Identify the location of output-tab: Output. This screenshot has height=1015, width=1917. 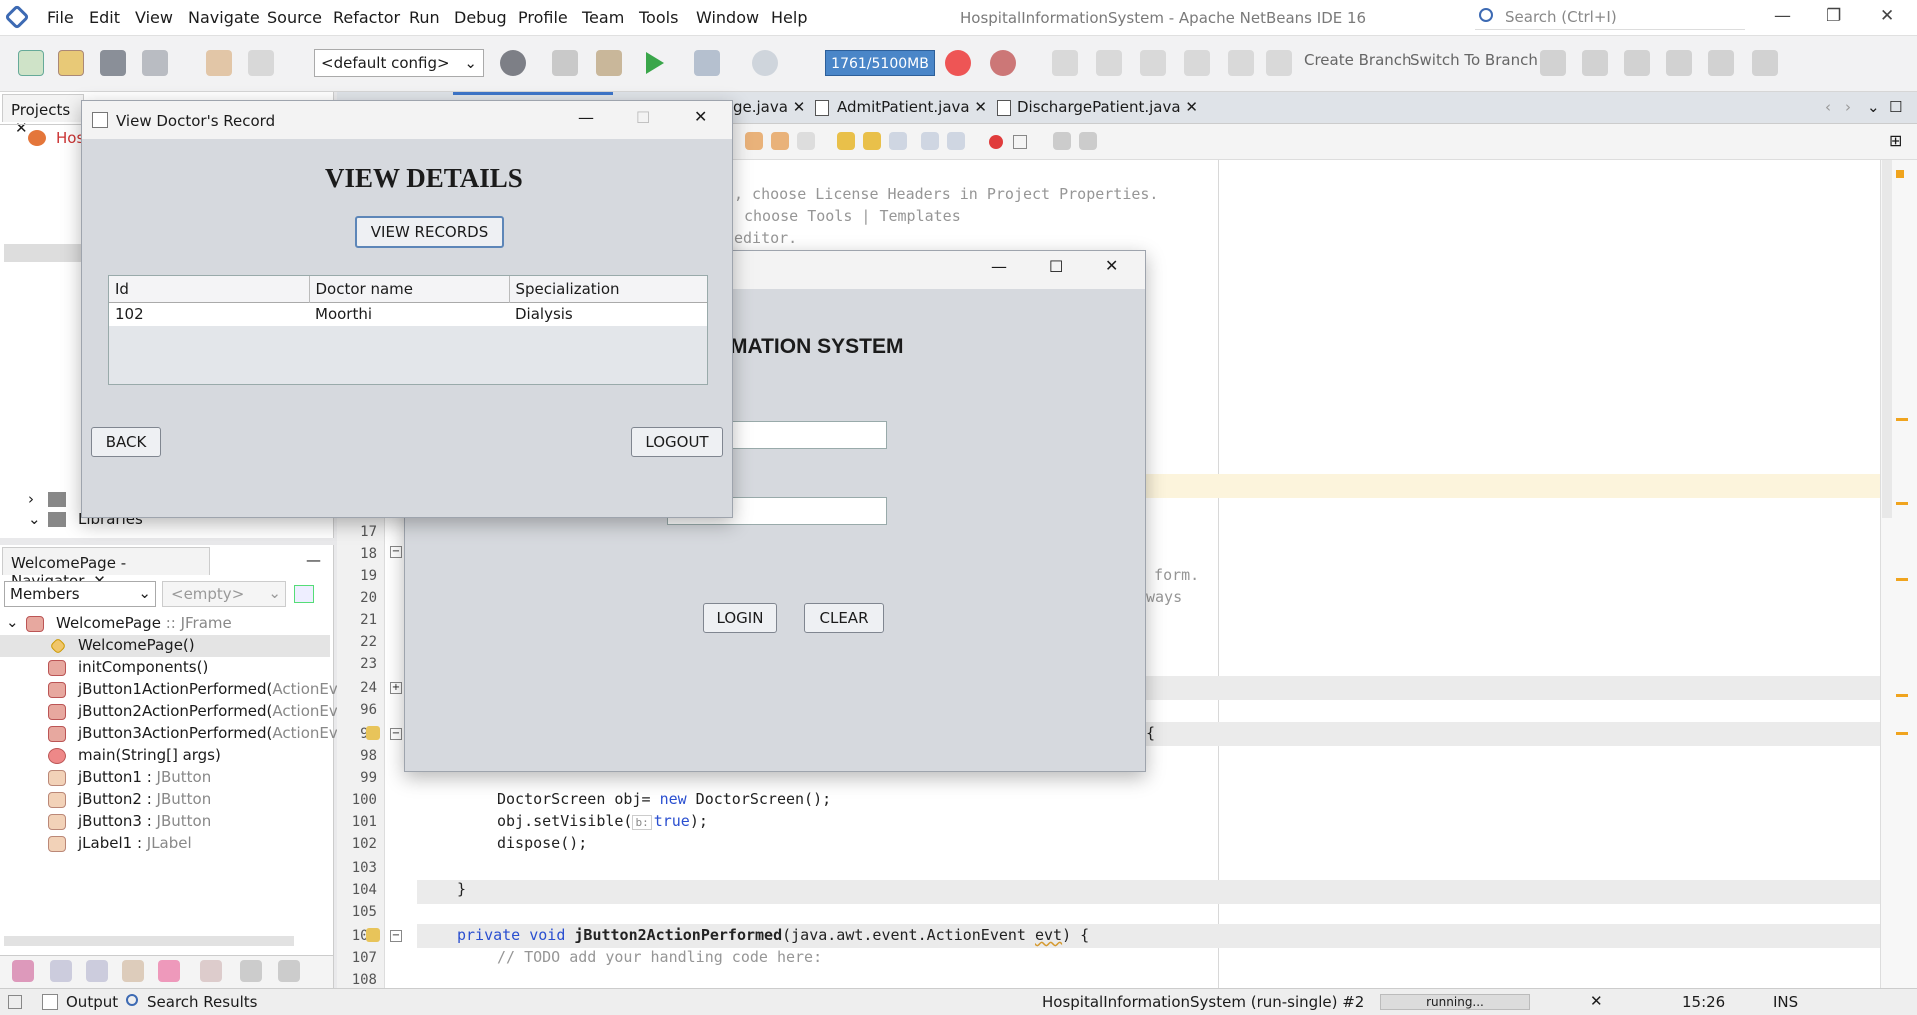
(92, 1002).